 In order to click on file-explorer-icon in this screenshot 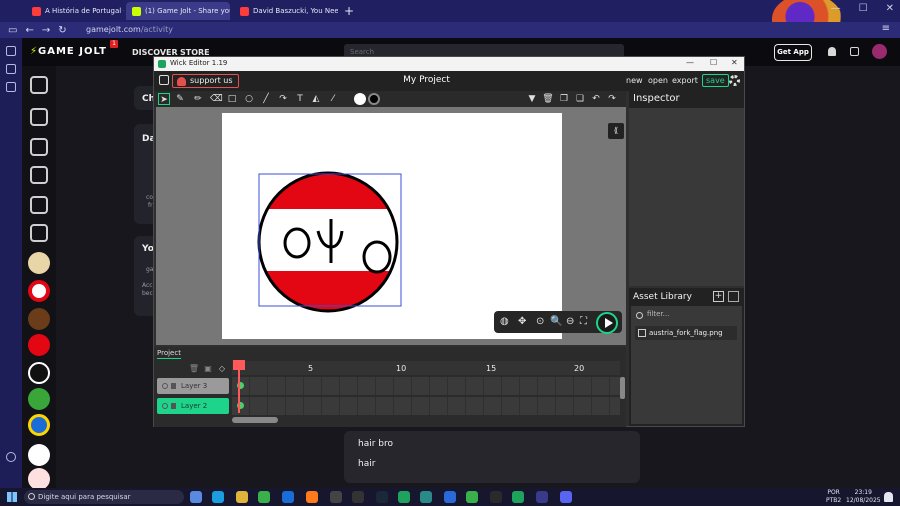, I will do `click(242, 497)`.